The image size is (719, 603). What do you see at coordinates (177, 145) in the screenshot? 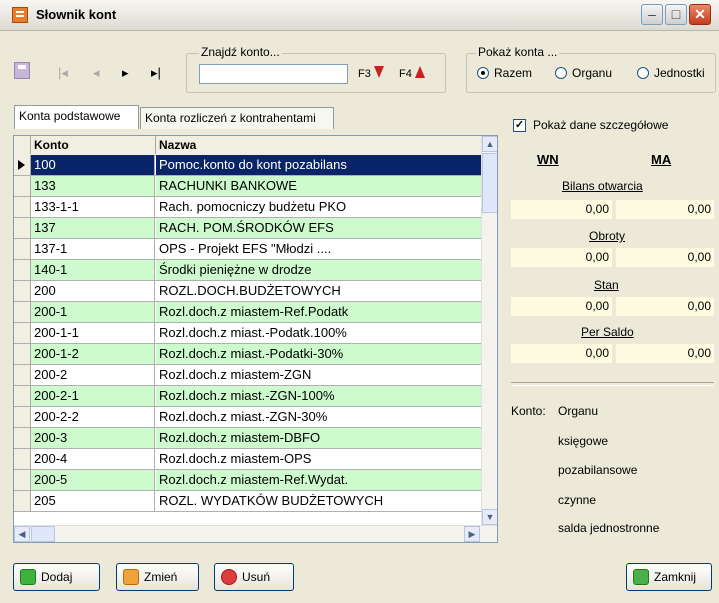
I see `header-nazwa: Nazwa` at bounding box center [177, 145].